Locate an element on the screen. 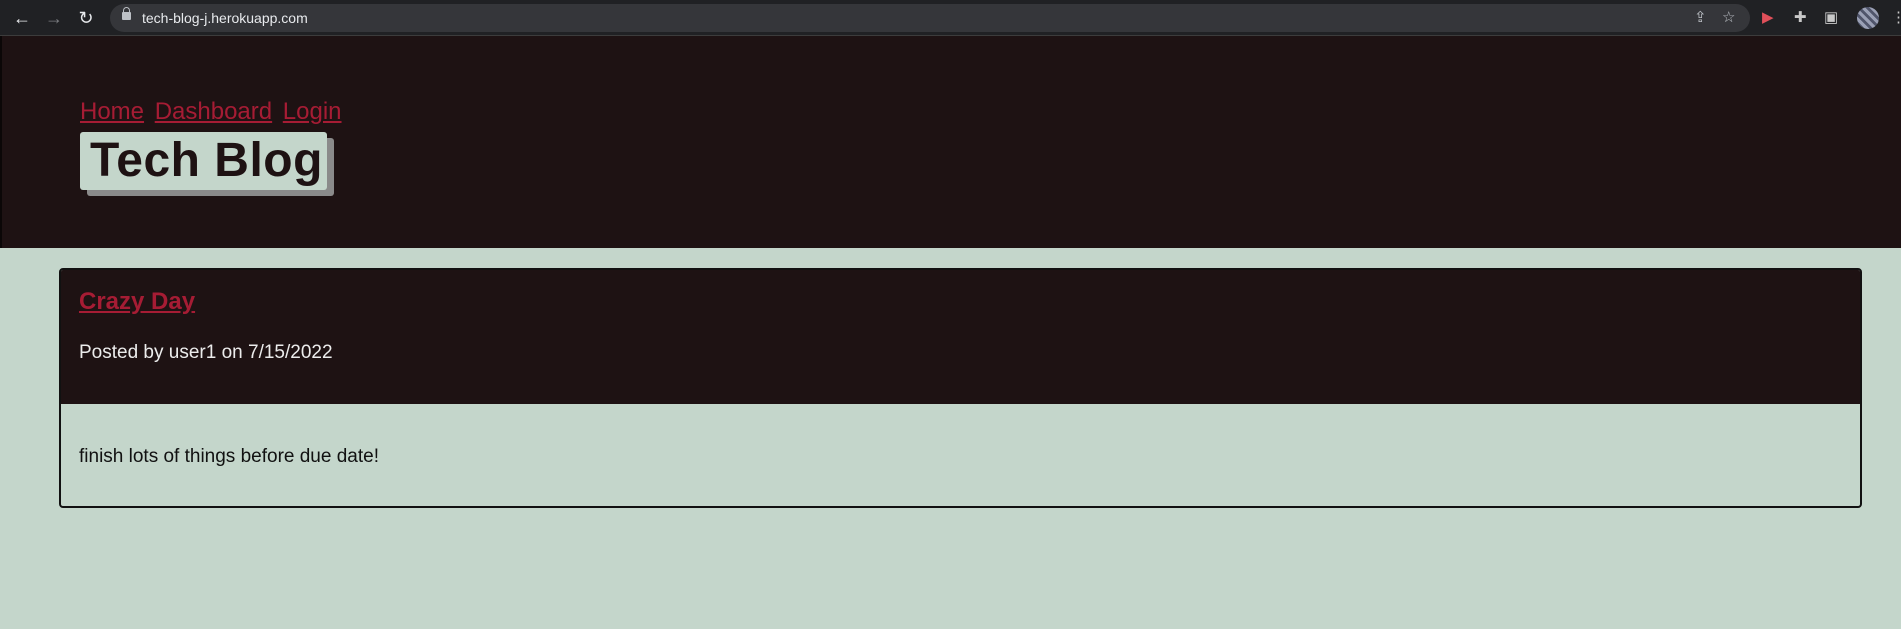 This screenshot has width=1901, height=629. site-title: Tech Blog is located at coordinates (206, 160).